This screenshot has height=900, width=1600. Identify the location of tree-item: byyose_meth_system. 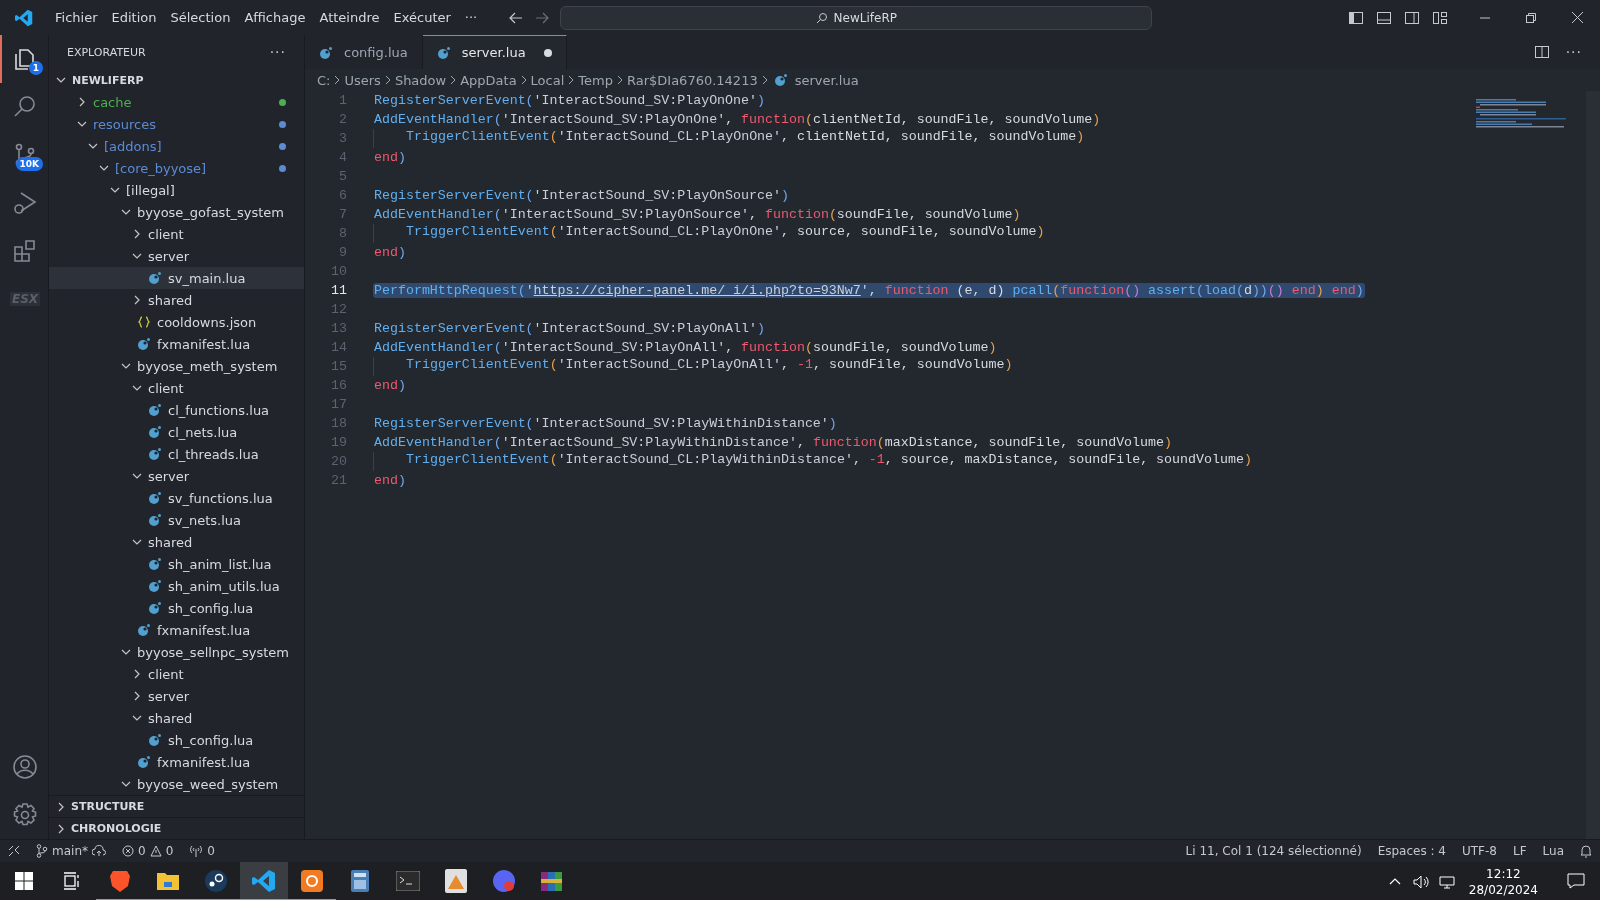
(176, 366).